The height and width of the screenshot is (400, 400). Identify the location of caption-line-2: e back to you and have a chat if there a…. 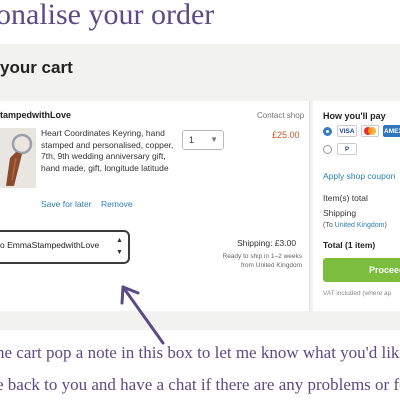
(200, 384).